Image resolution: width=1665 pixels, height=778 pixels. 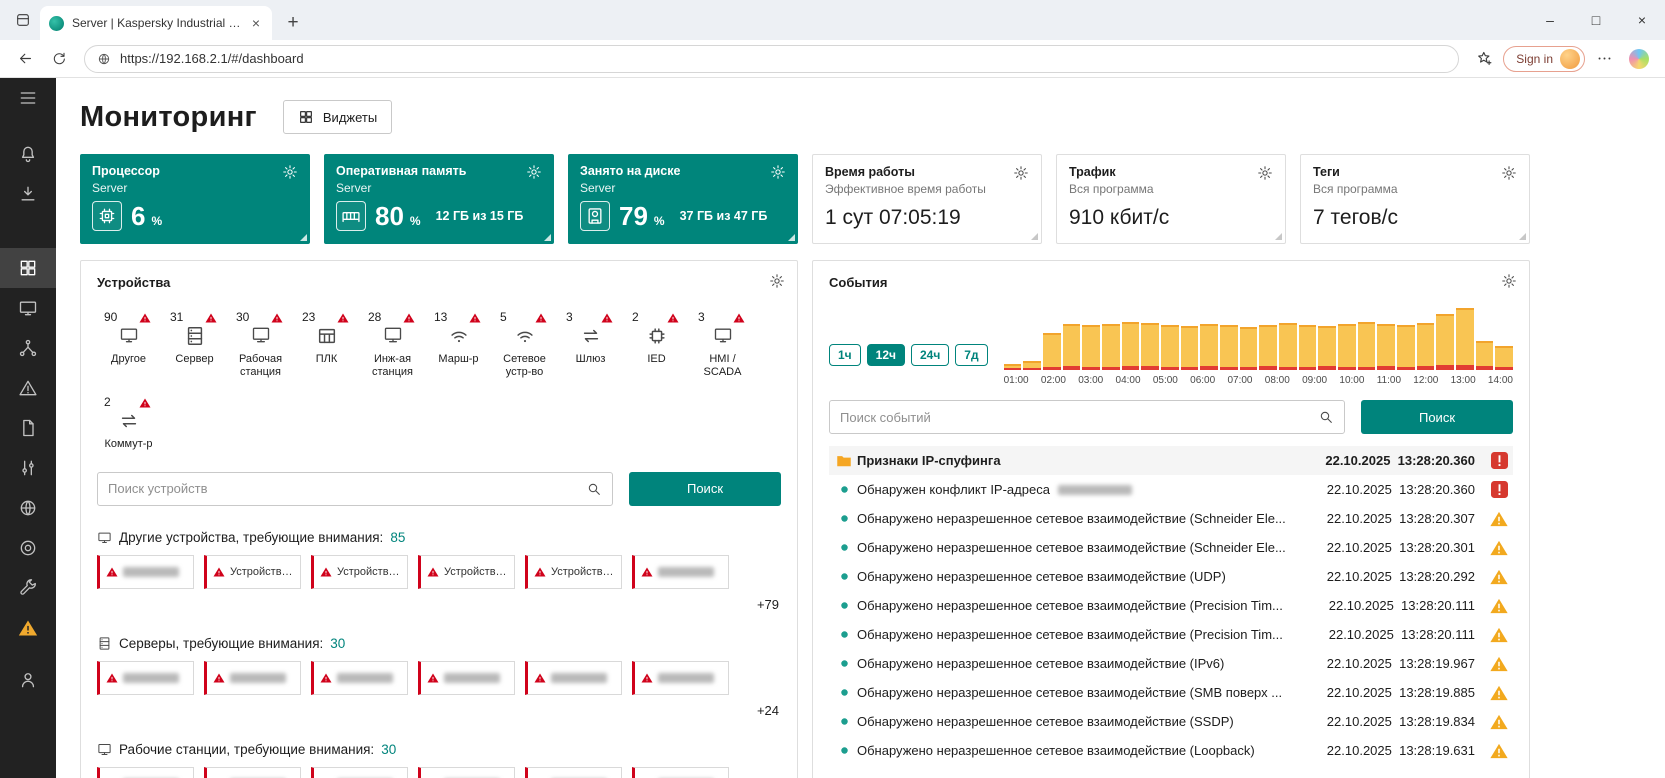 I want to click on sidebar-item-user, so click(x=28, y=680).